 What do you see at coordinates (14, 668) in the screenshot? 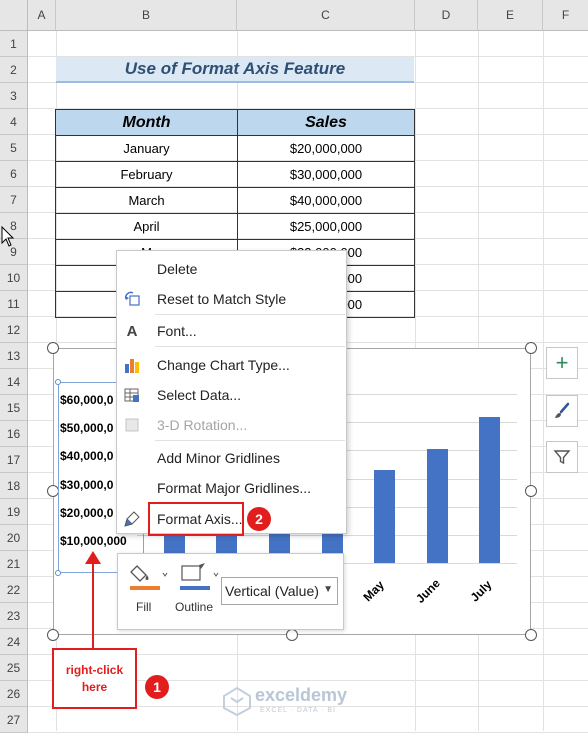
I see `row-header-25: 25` at bounding box center [14, 668].